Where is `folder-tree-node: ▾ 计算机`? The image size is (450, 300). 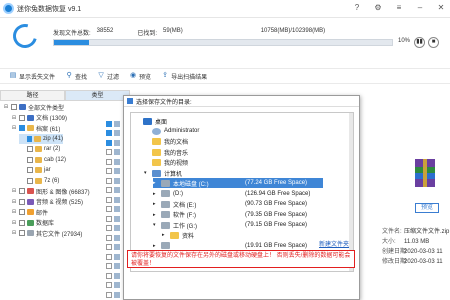 folder-tree-node: ▾ 计算机 is located at coordinates (163, 173).